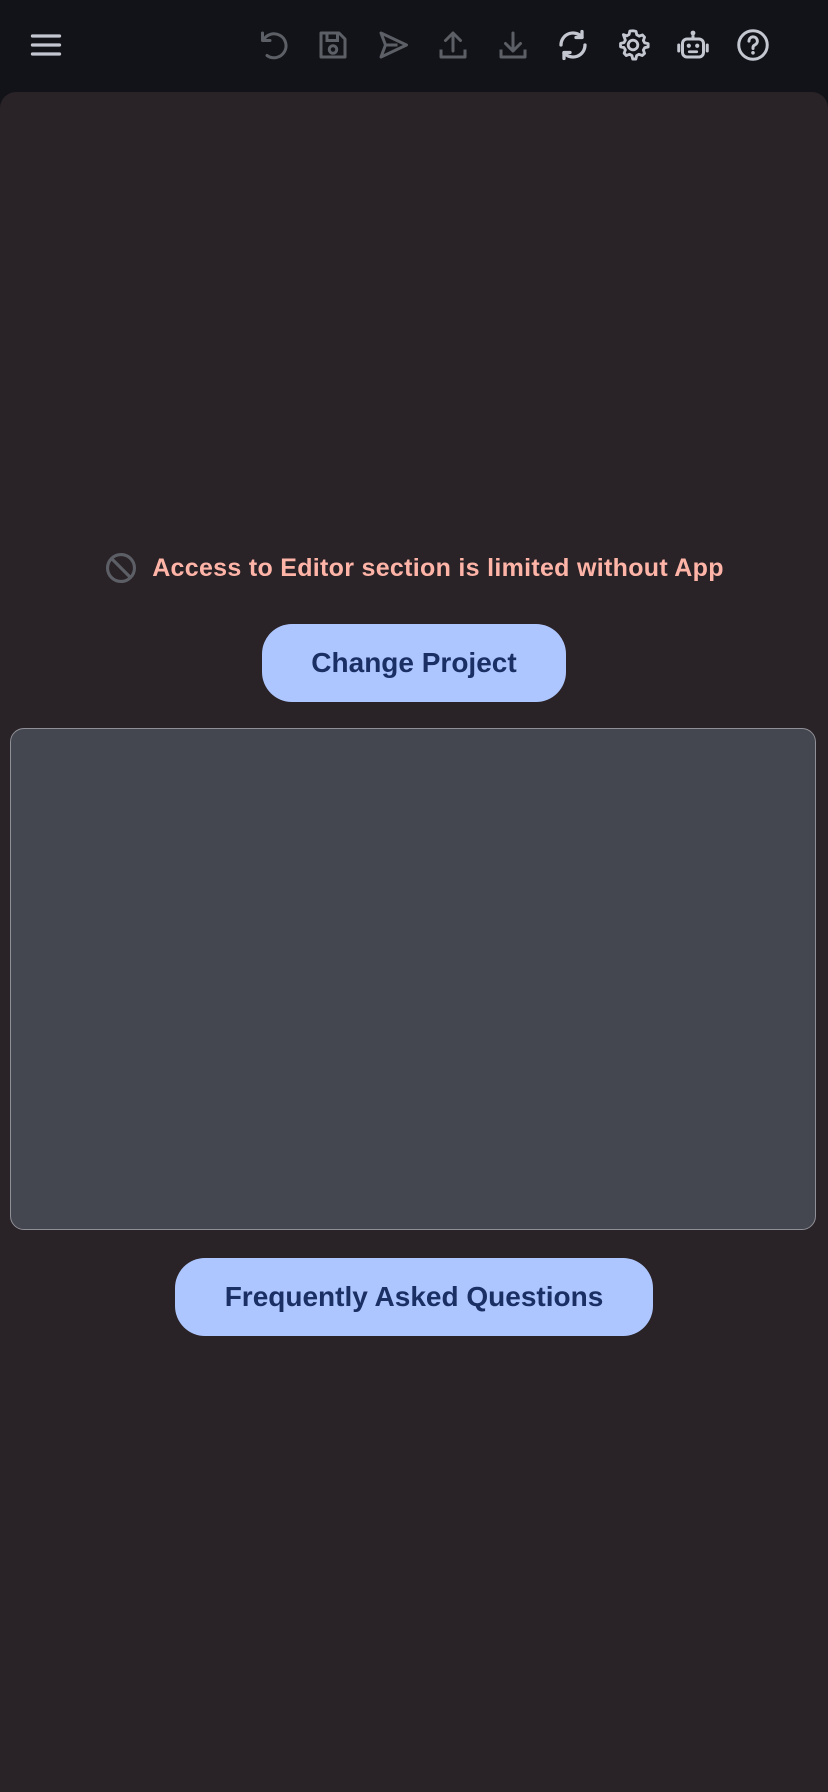 The height and width of the screenshot is (1792, 828). Describe the element at coordinates (414, 1297) in the screenshot. I see `faq-button: Frequently Asked Questions` at that location.